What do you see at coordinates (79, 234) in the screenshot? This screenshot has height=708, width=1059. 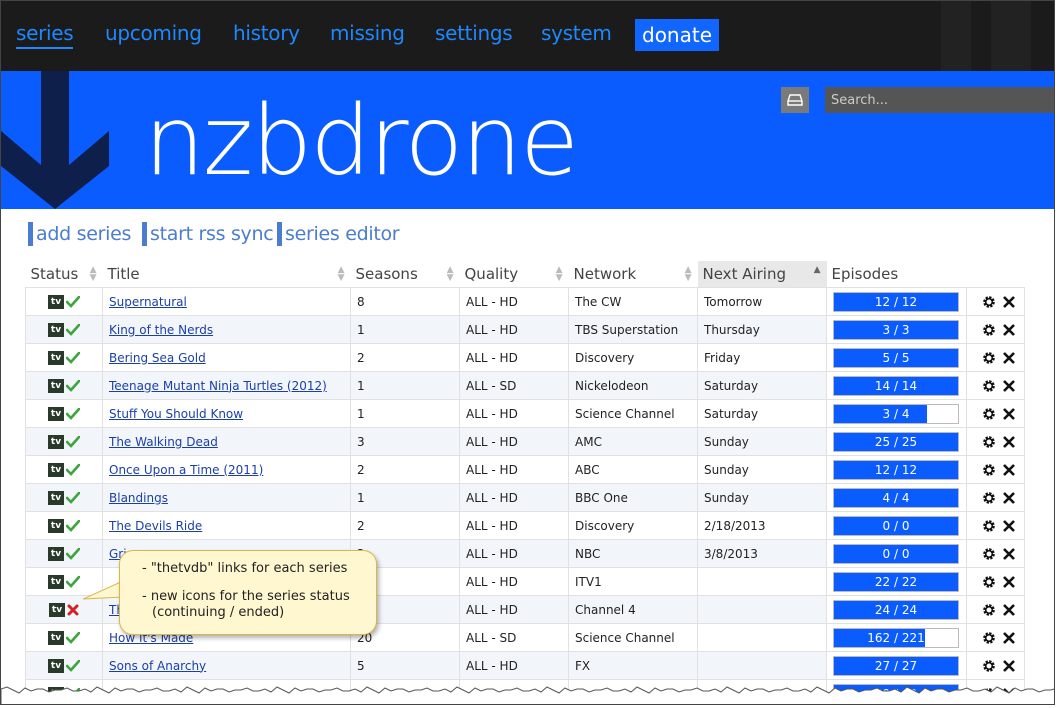 I see `add-series-button: add series` at bounding box center [79, 234].